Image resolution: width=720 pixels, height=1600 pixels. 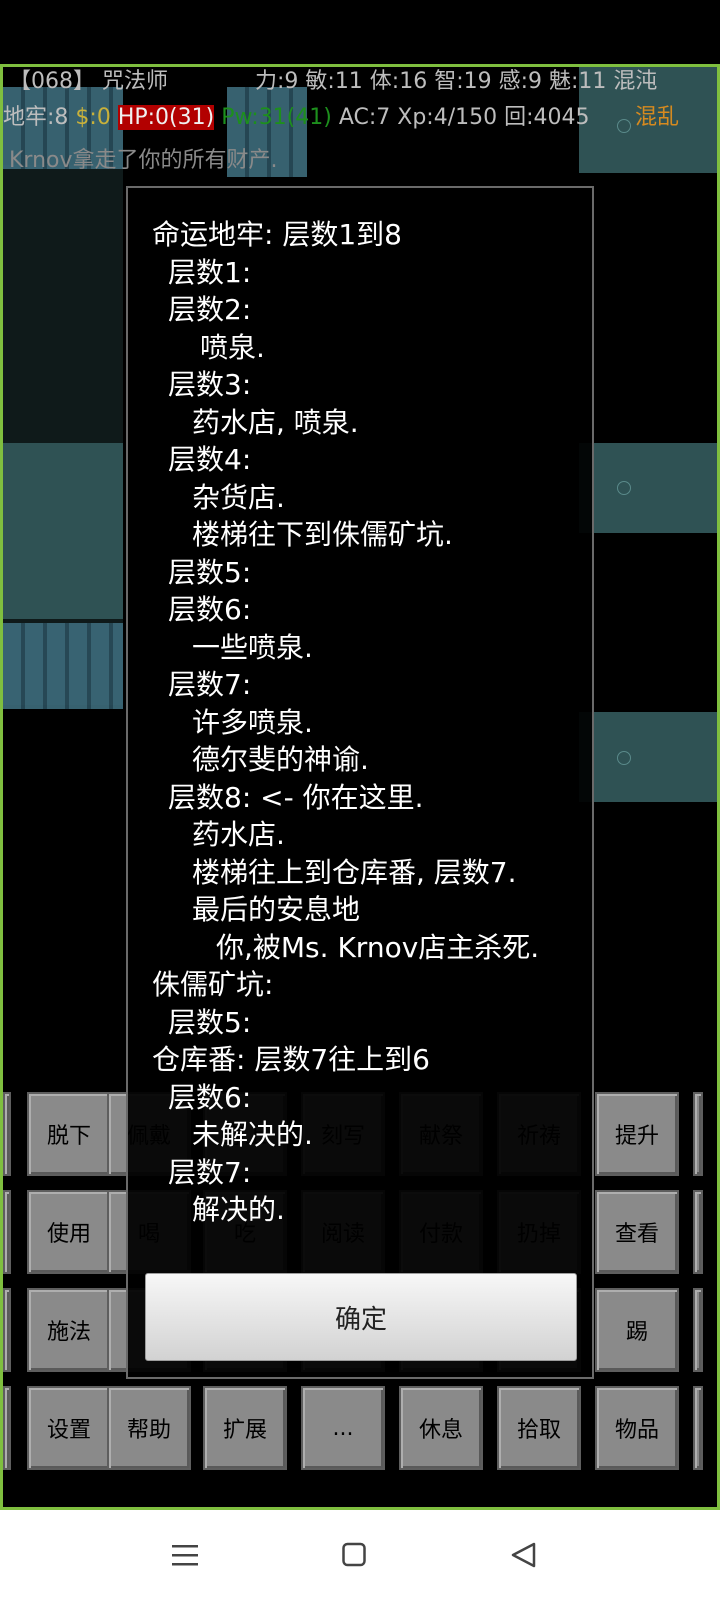 What do you see at coordinates (93, 117) in the screenshot?
I see `gold: $:0` at bounding box center [93, 117].